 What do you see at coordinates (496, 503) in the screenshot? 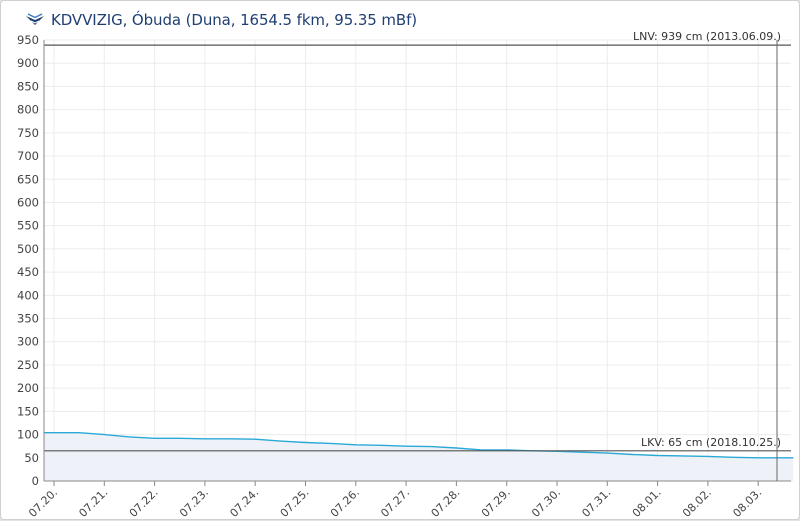
I see `x-tick-label: 07.29.` at bounding box center [496, 503].